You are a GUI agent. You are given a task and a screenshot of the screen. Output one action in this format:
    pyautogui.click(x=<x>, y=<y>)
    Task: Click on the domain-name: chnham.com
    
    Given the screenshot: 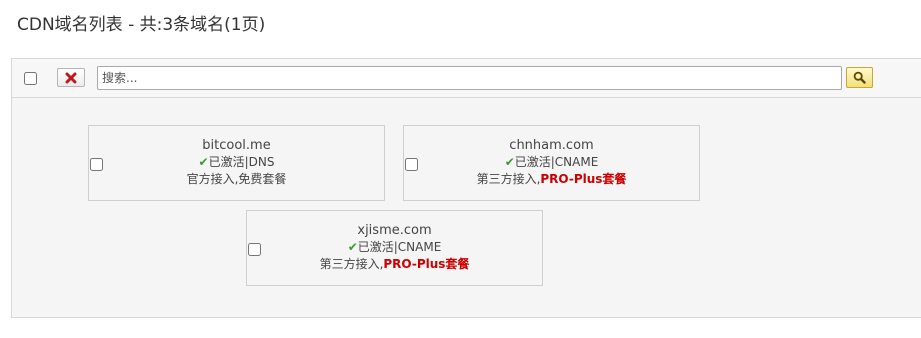 What is the action you would take?
    pyautogui.click(x=551, y=145)
    